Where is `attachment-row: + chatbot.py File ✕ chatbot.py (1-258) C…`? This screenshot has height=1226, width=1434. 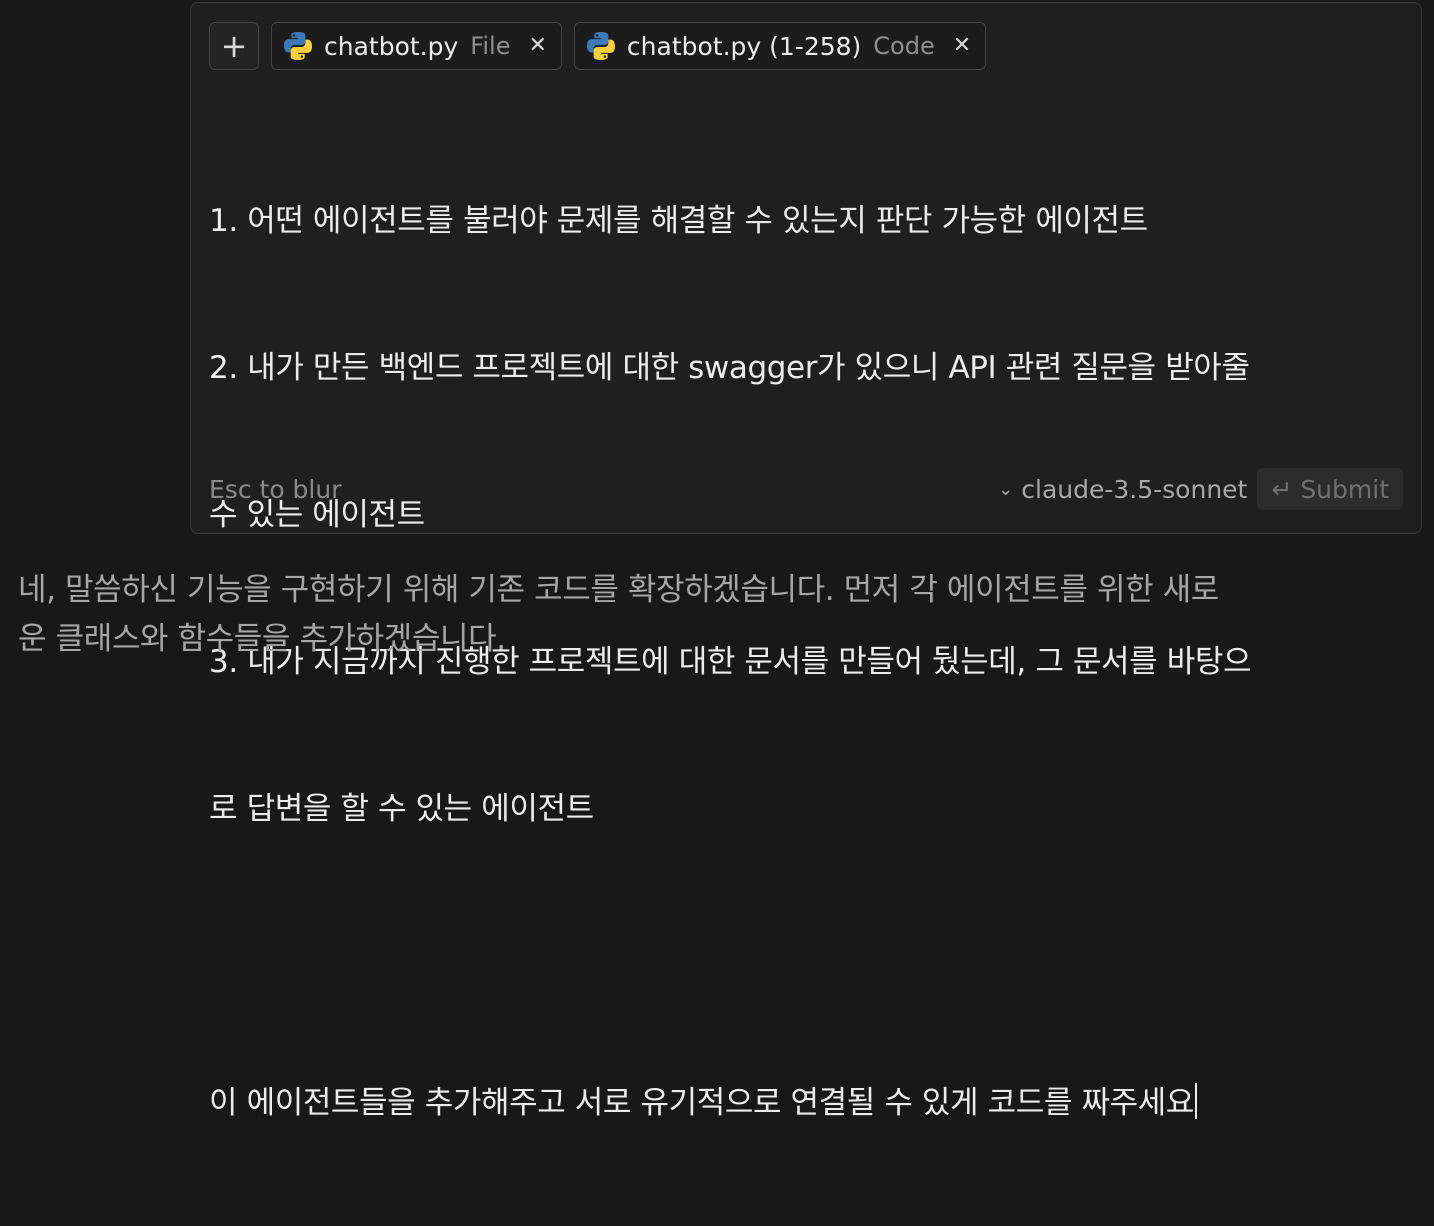
attachment-row: + chatbot.py File ✕ chatbot.py (1-258) C… is located at coordinates (598, 46).